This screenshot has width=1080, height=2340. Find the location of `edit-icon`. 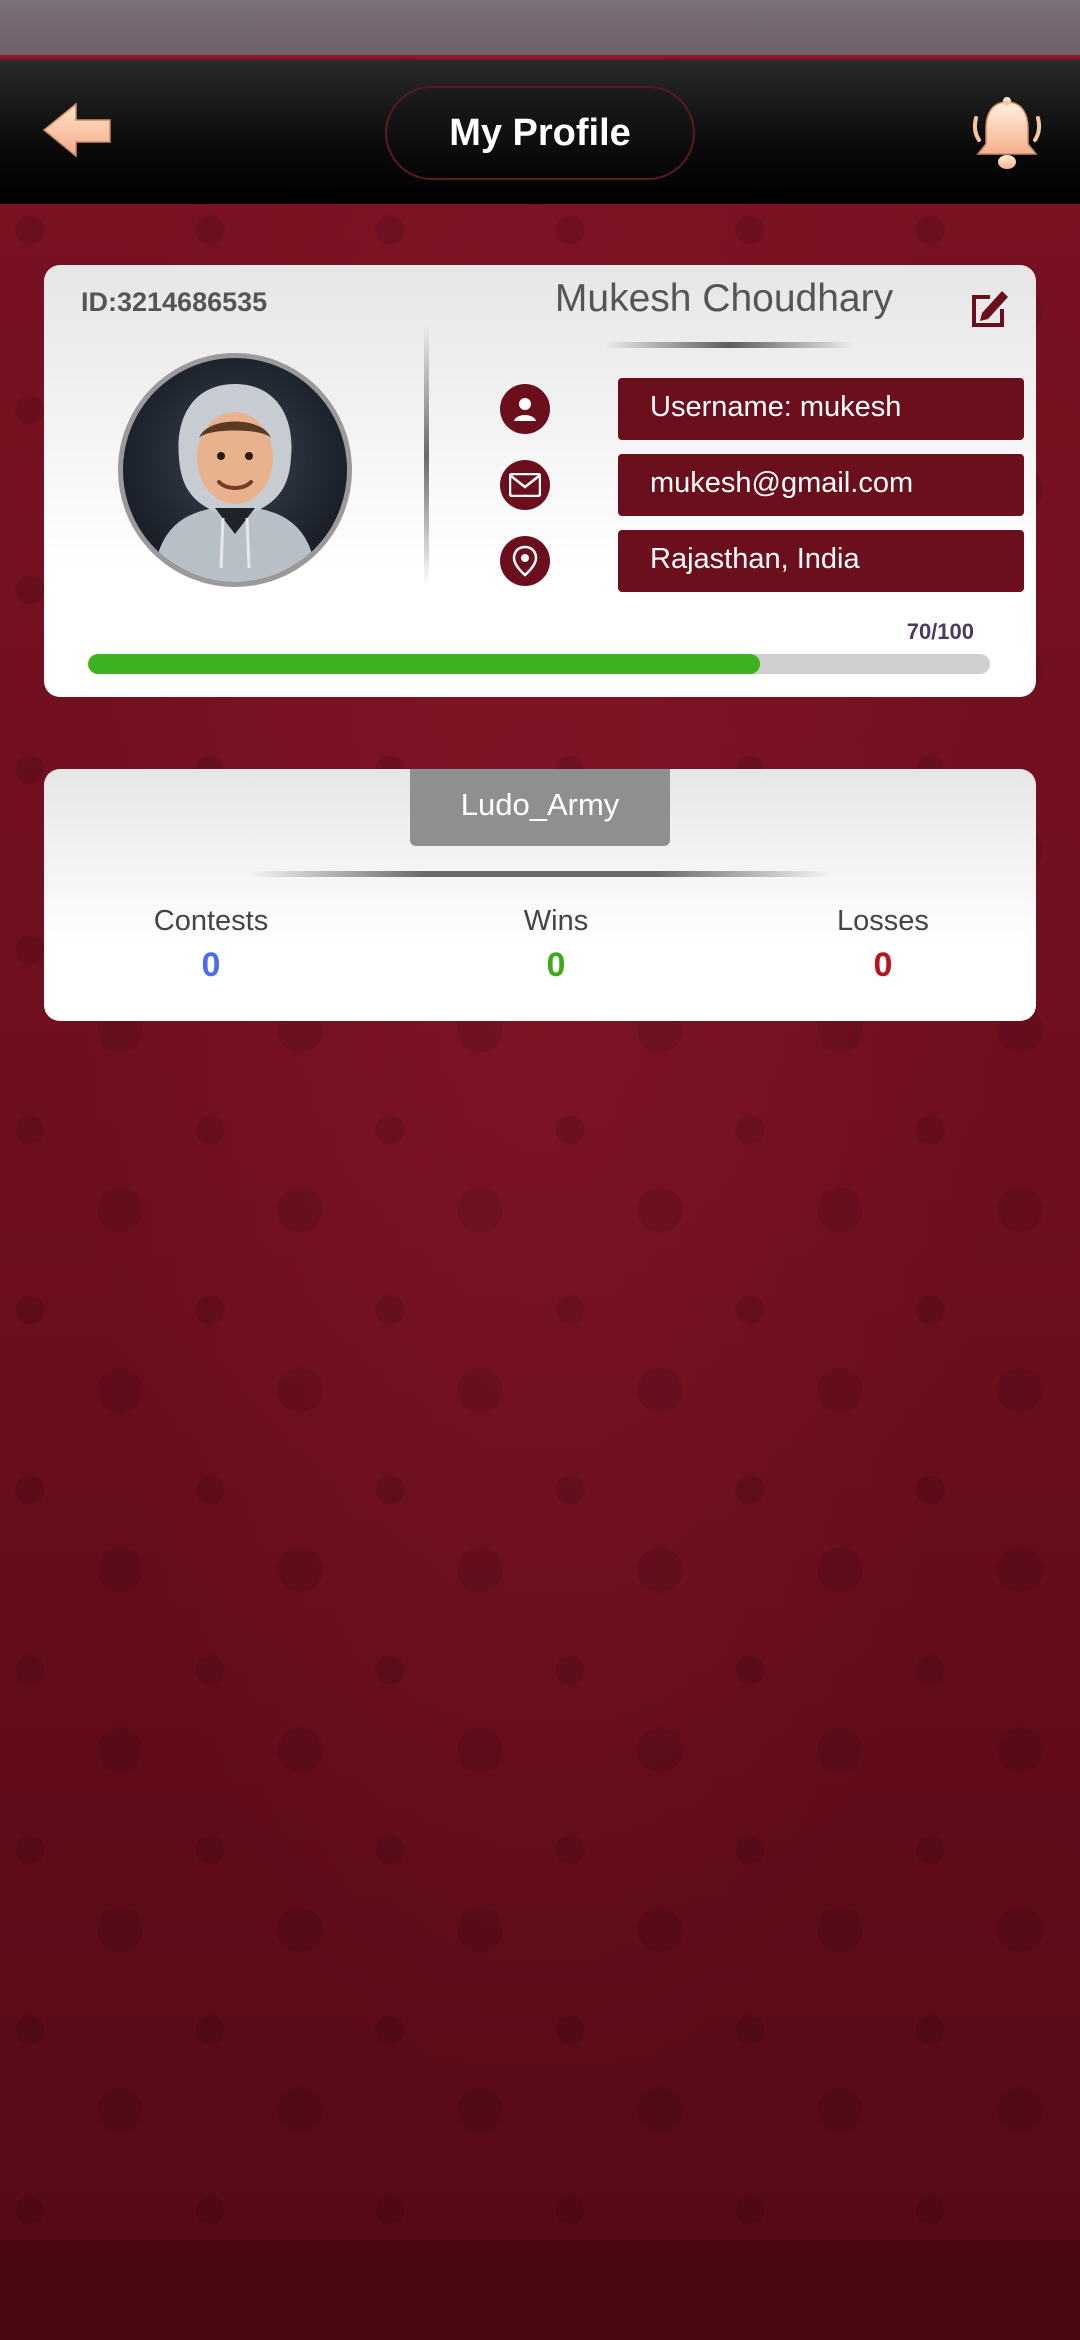

edit-icon is located at coordinates (990, 309).